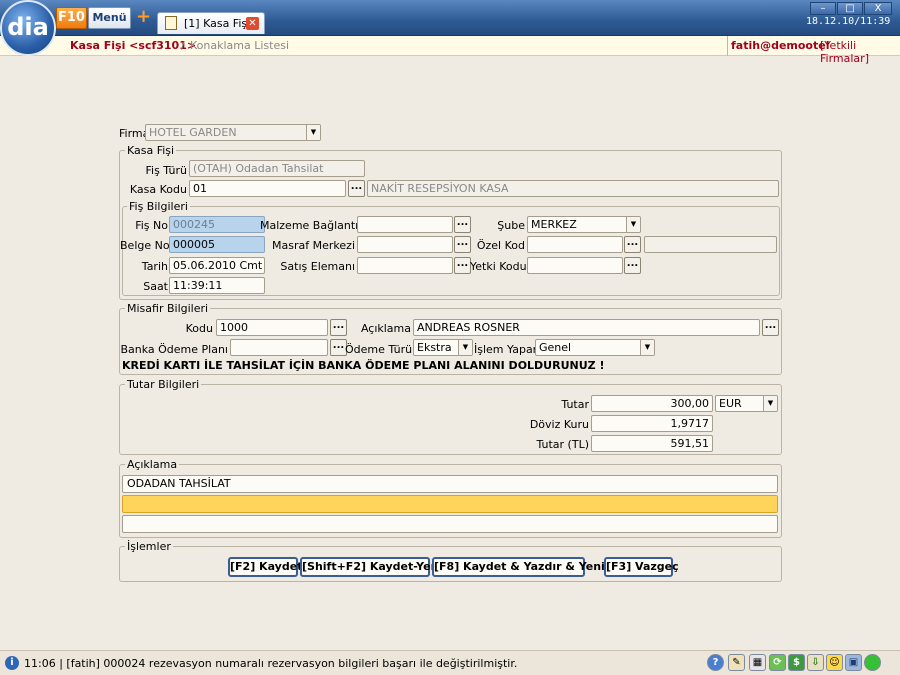 This screenshot has width=900, height=675. I want to click on currency-select: EUR ▼, so click(746, 403).